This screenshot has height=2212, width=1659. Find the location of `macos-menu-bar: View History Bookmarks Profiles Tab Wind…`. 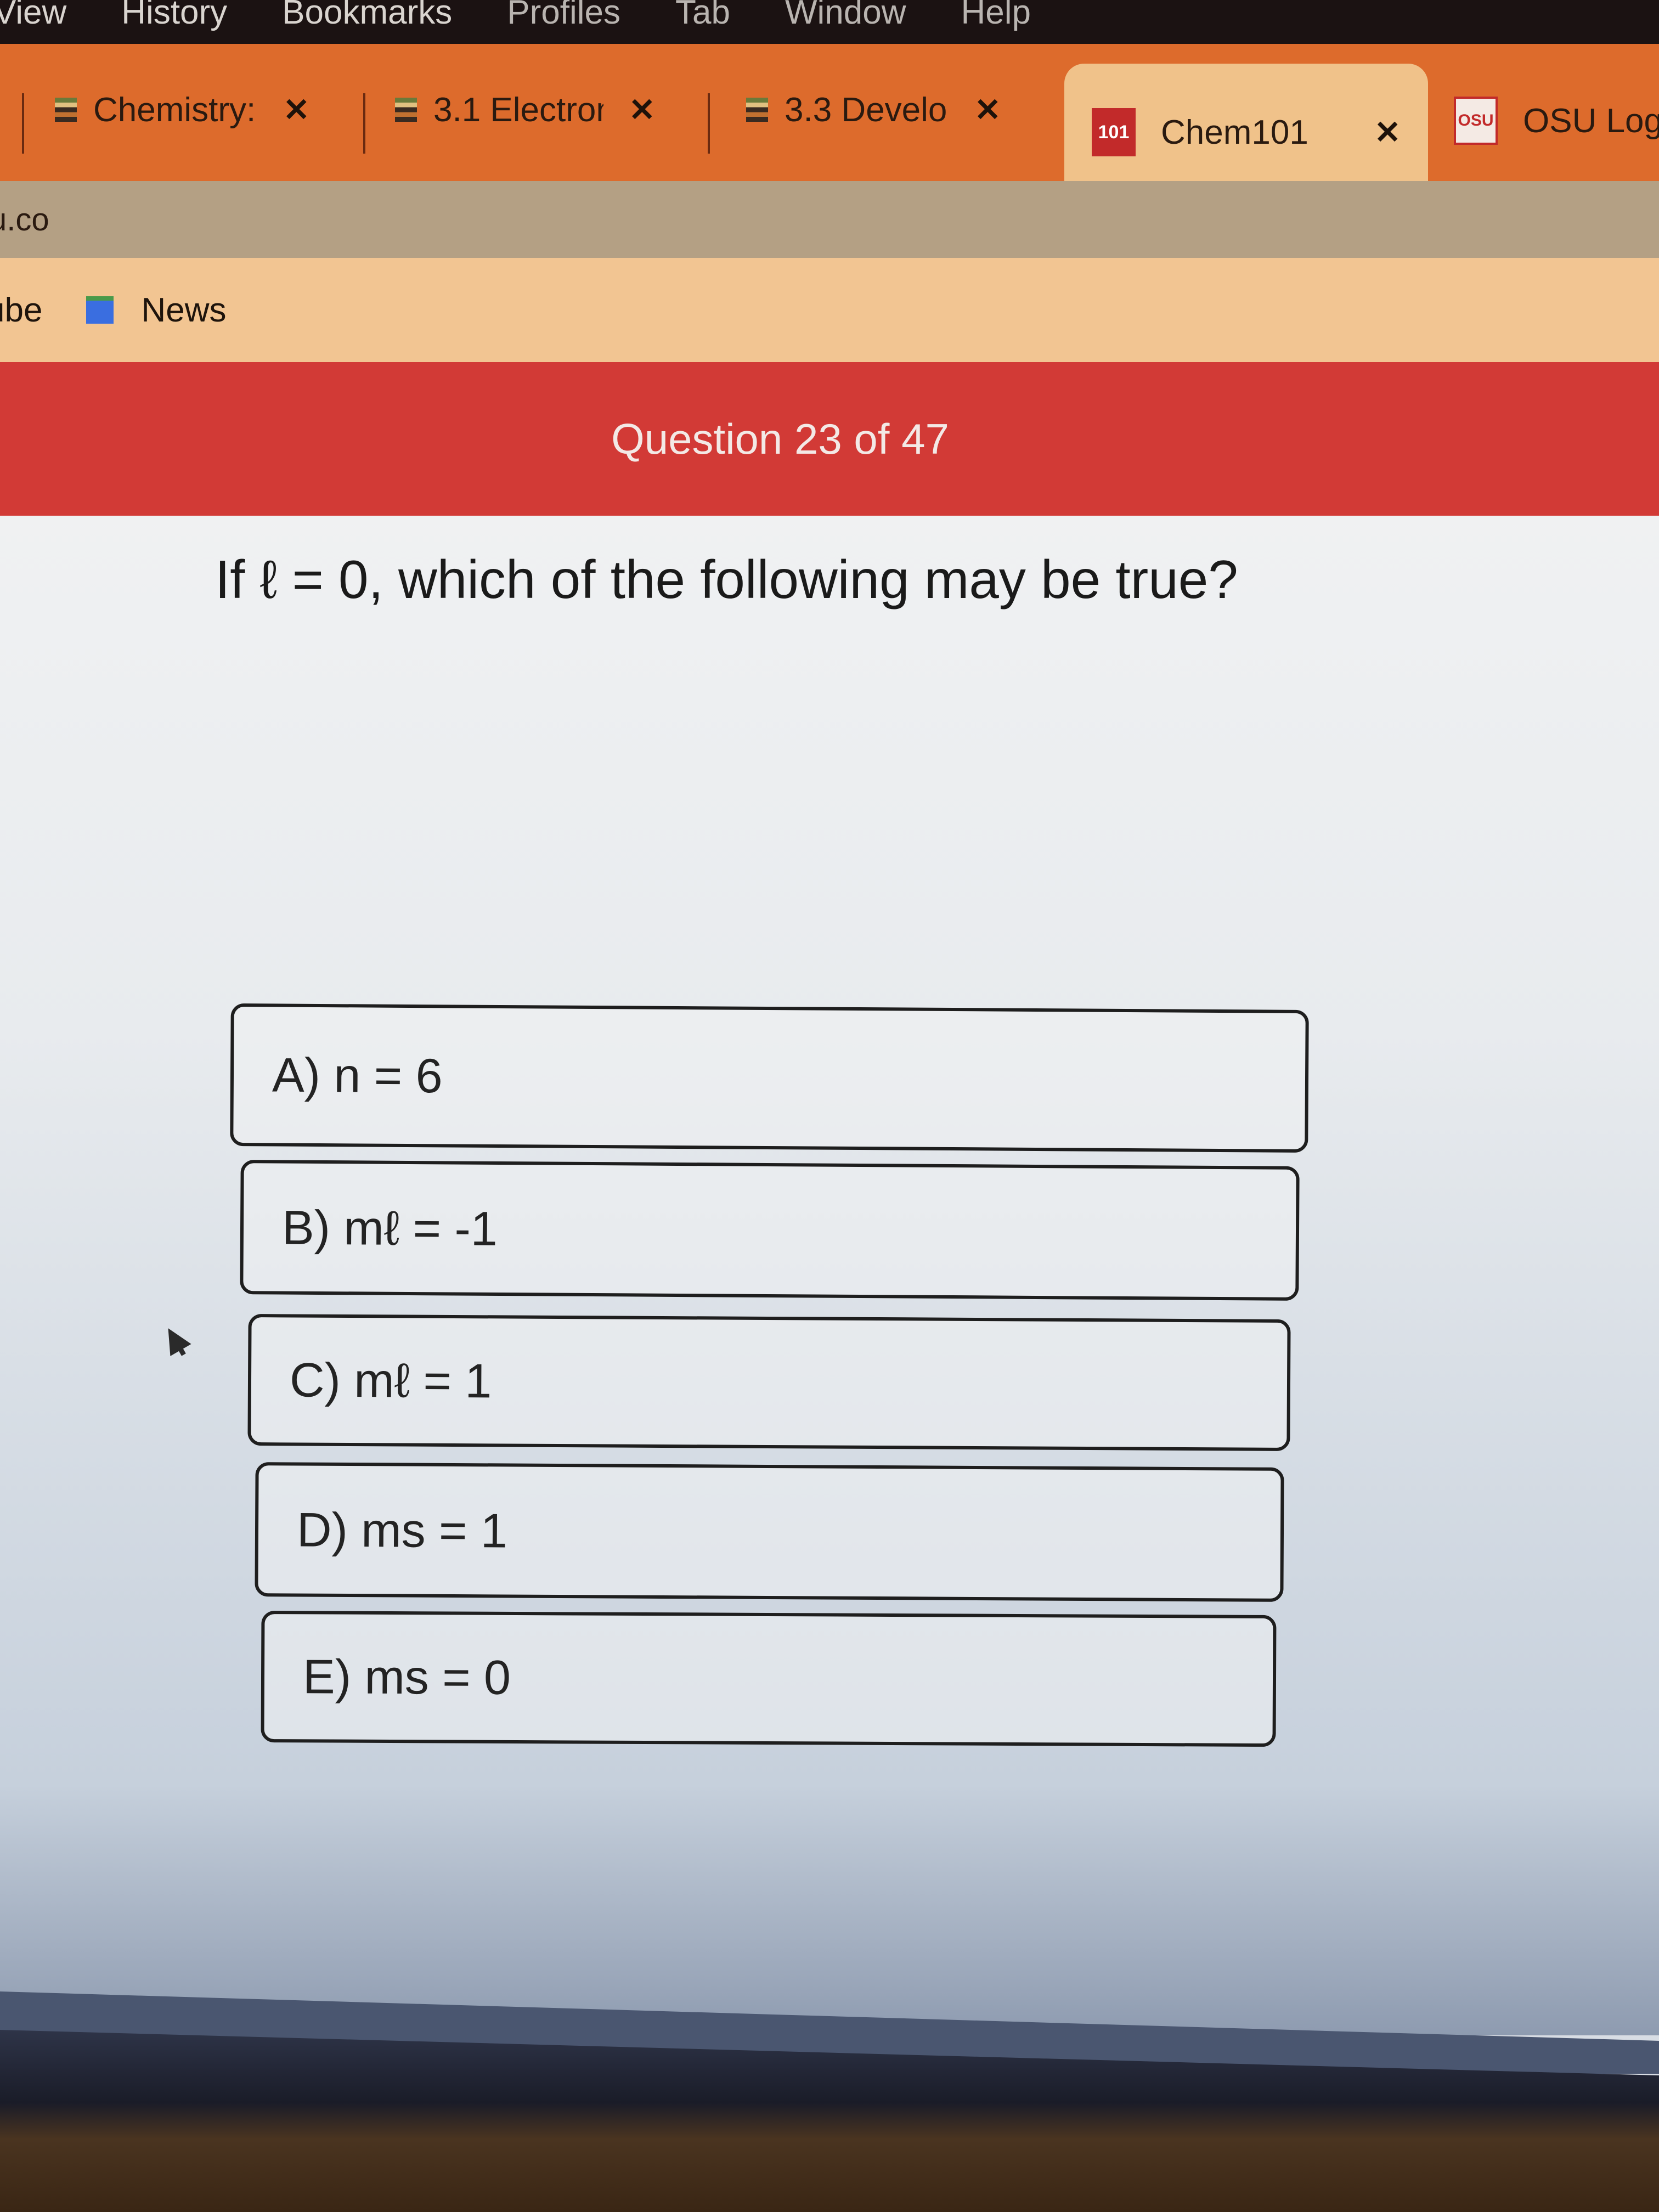

macos-menu-bar: View History Bookmarks Profiles Tab Wind… is located at coordinates (830, 22).